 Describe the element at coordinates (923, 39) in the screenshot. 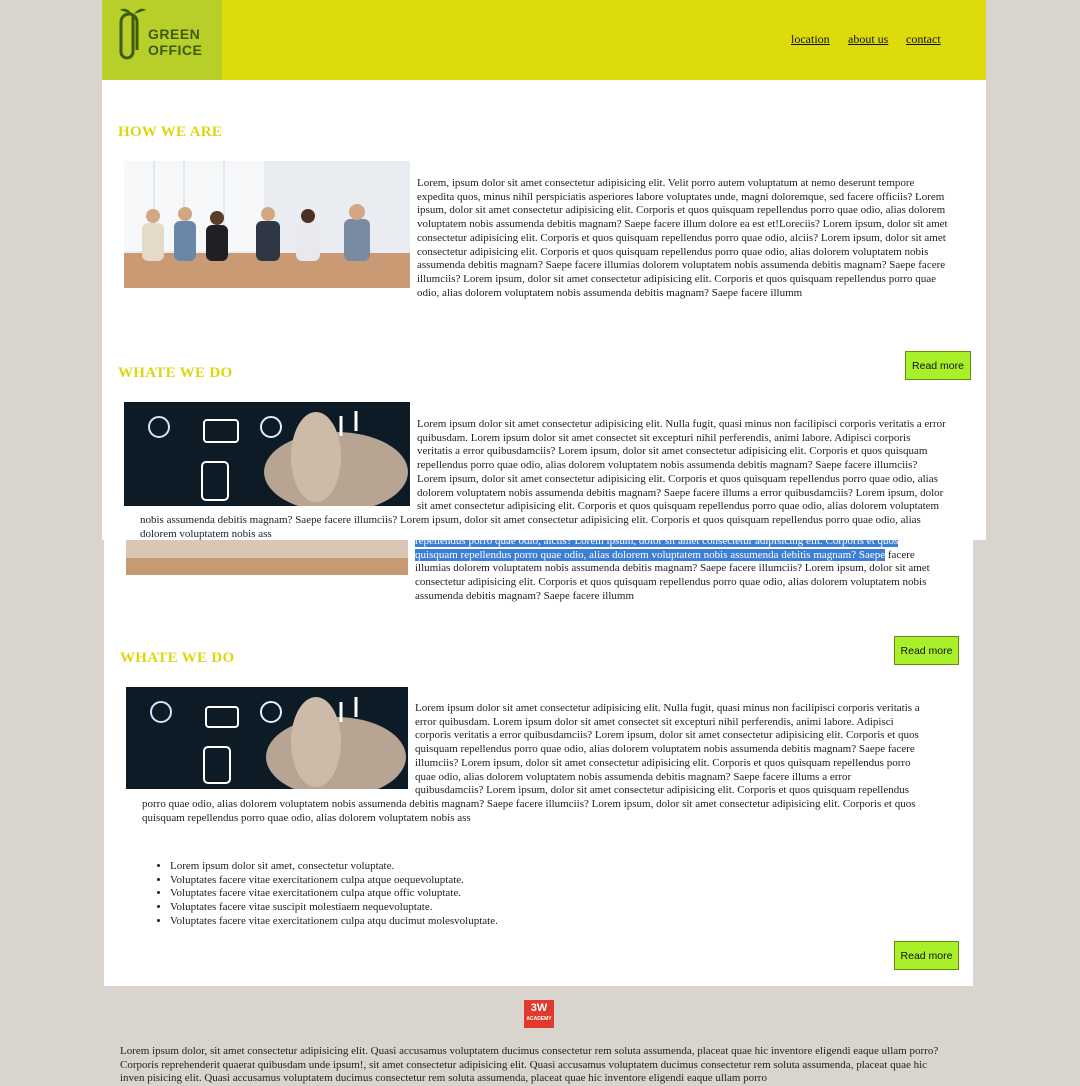

I see `nav-contact: contact` at that location.